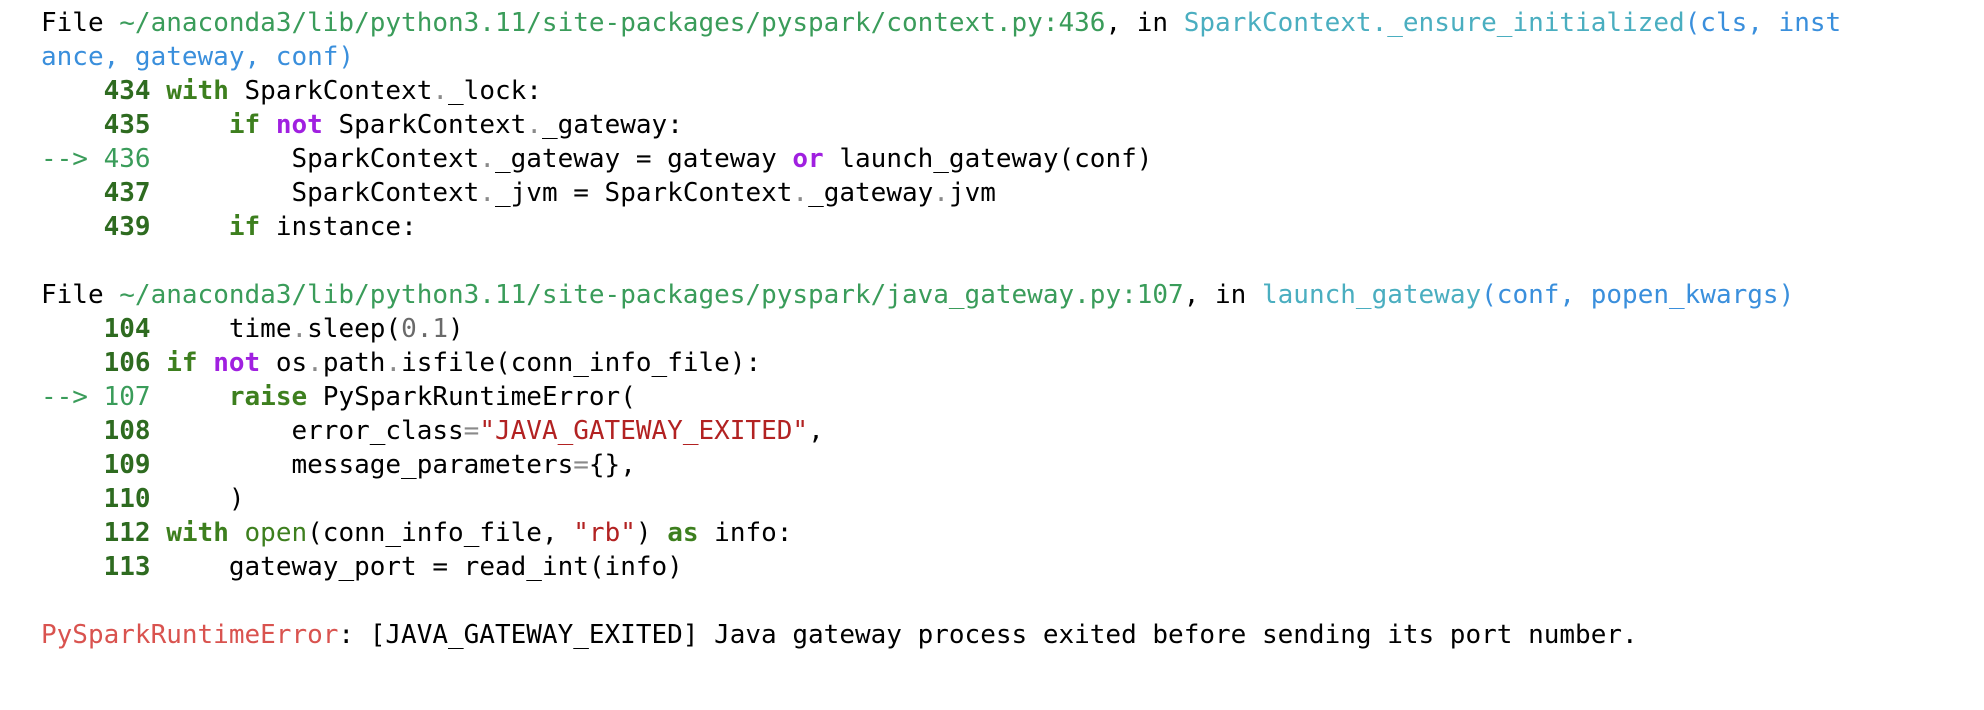  What do you see at coordinates (643, 193) in the screenshot?
I see `code-text: _jvm = SparkContext` at bounding box center [643, 193].